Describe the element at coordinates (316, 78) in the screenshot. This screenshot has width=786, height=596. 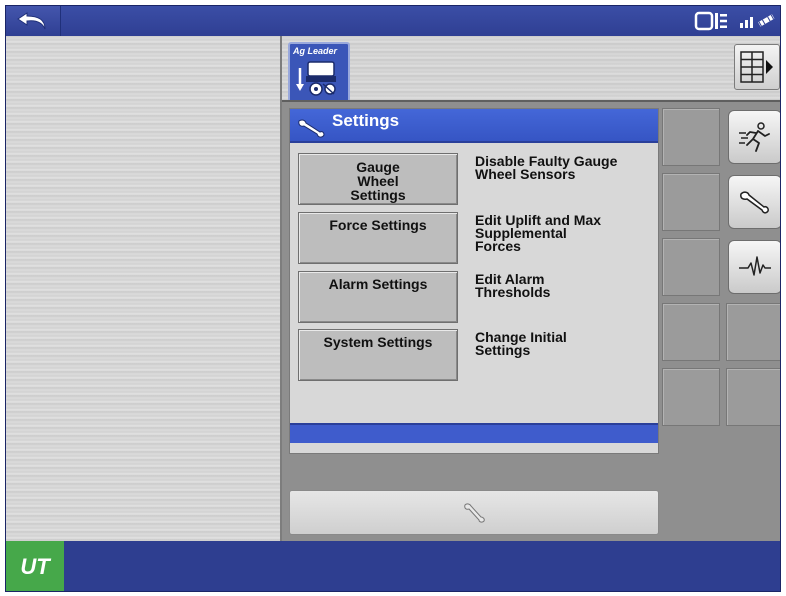
I see `planter-icon` at that location.